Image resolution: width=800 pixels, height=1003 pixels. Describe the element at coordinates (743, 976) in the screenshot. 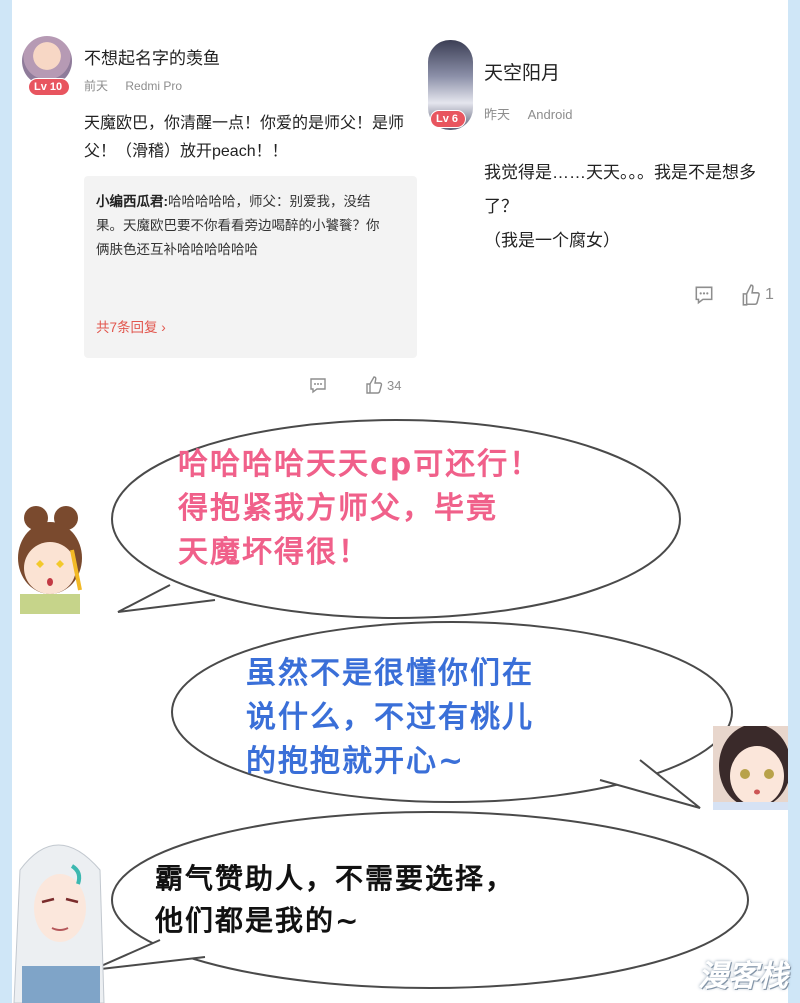

I see `site-watermark: 漫客栈` at that location.